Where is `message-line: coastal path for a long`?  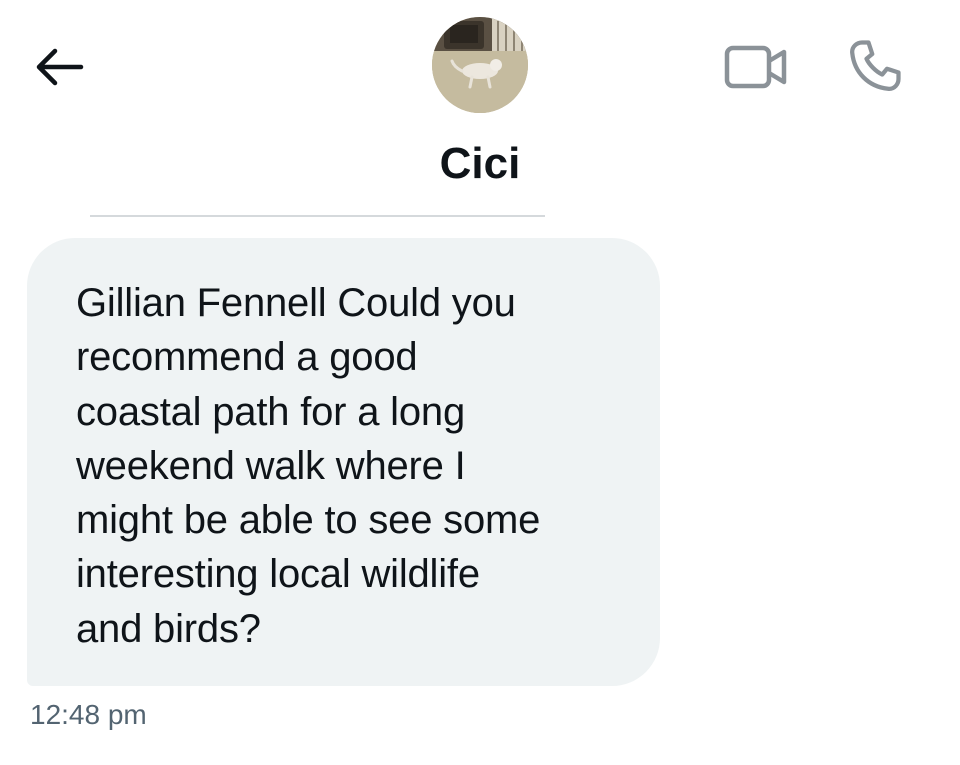
message-line: coastal path for a long is located at coordinates (270, 411).